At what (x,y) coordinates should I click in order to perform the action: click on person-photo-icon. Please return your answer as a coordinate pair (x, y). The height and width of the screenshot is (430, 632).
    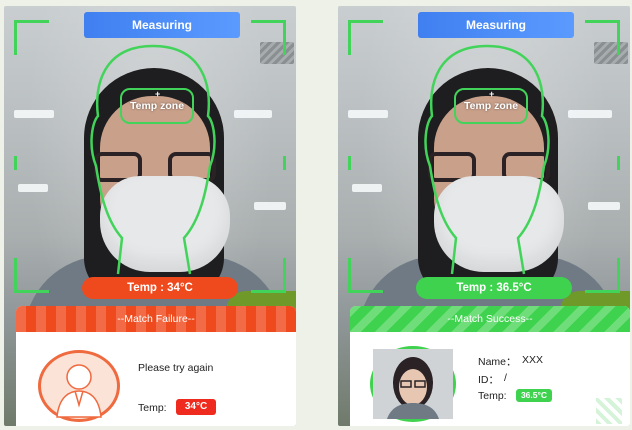
    Looking at the image, I should click on (413, 384).